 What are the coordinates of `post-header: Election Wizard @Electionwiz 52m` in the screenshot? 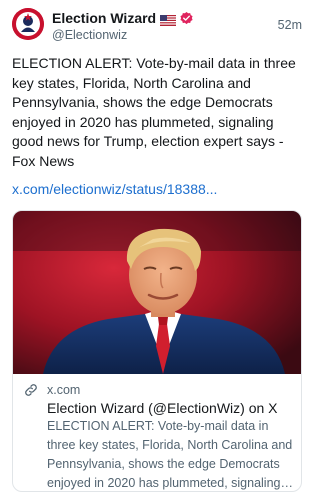 It's located at (157, 28).